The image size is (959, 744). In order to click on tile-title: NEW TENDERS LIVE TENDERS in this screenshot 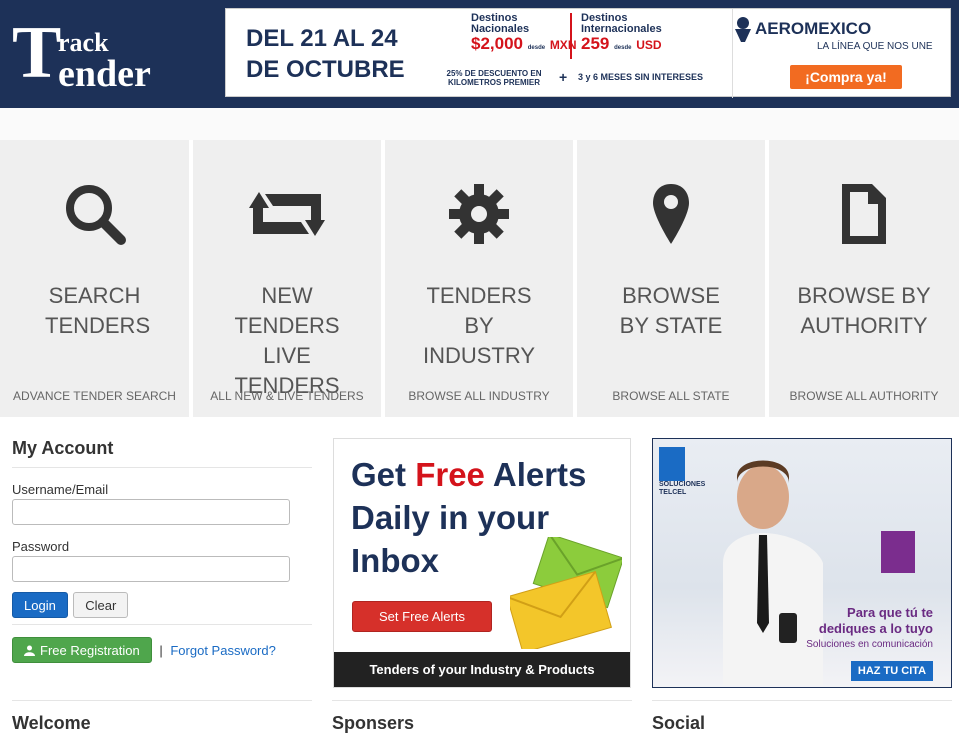, I will do `click(287, 340)`.